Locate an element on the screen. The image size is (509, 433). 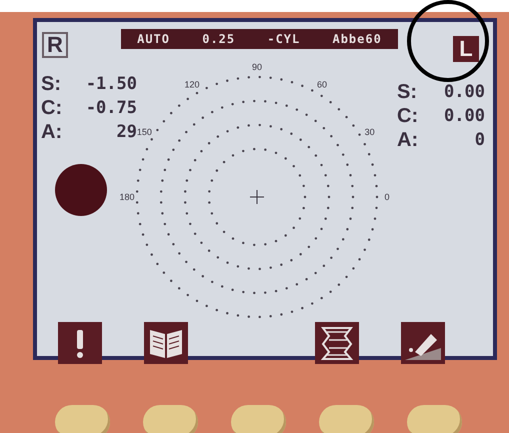
lens-spot-icon is located at coordinates (81, 190).